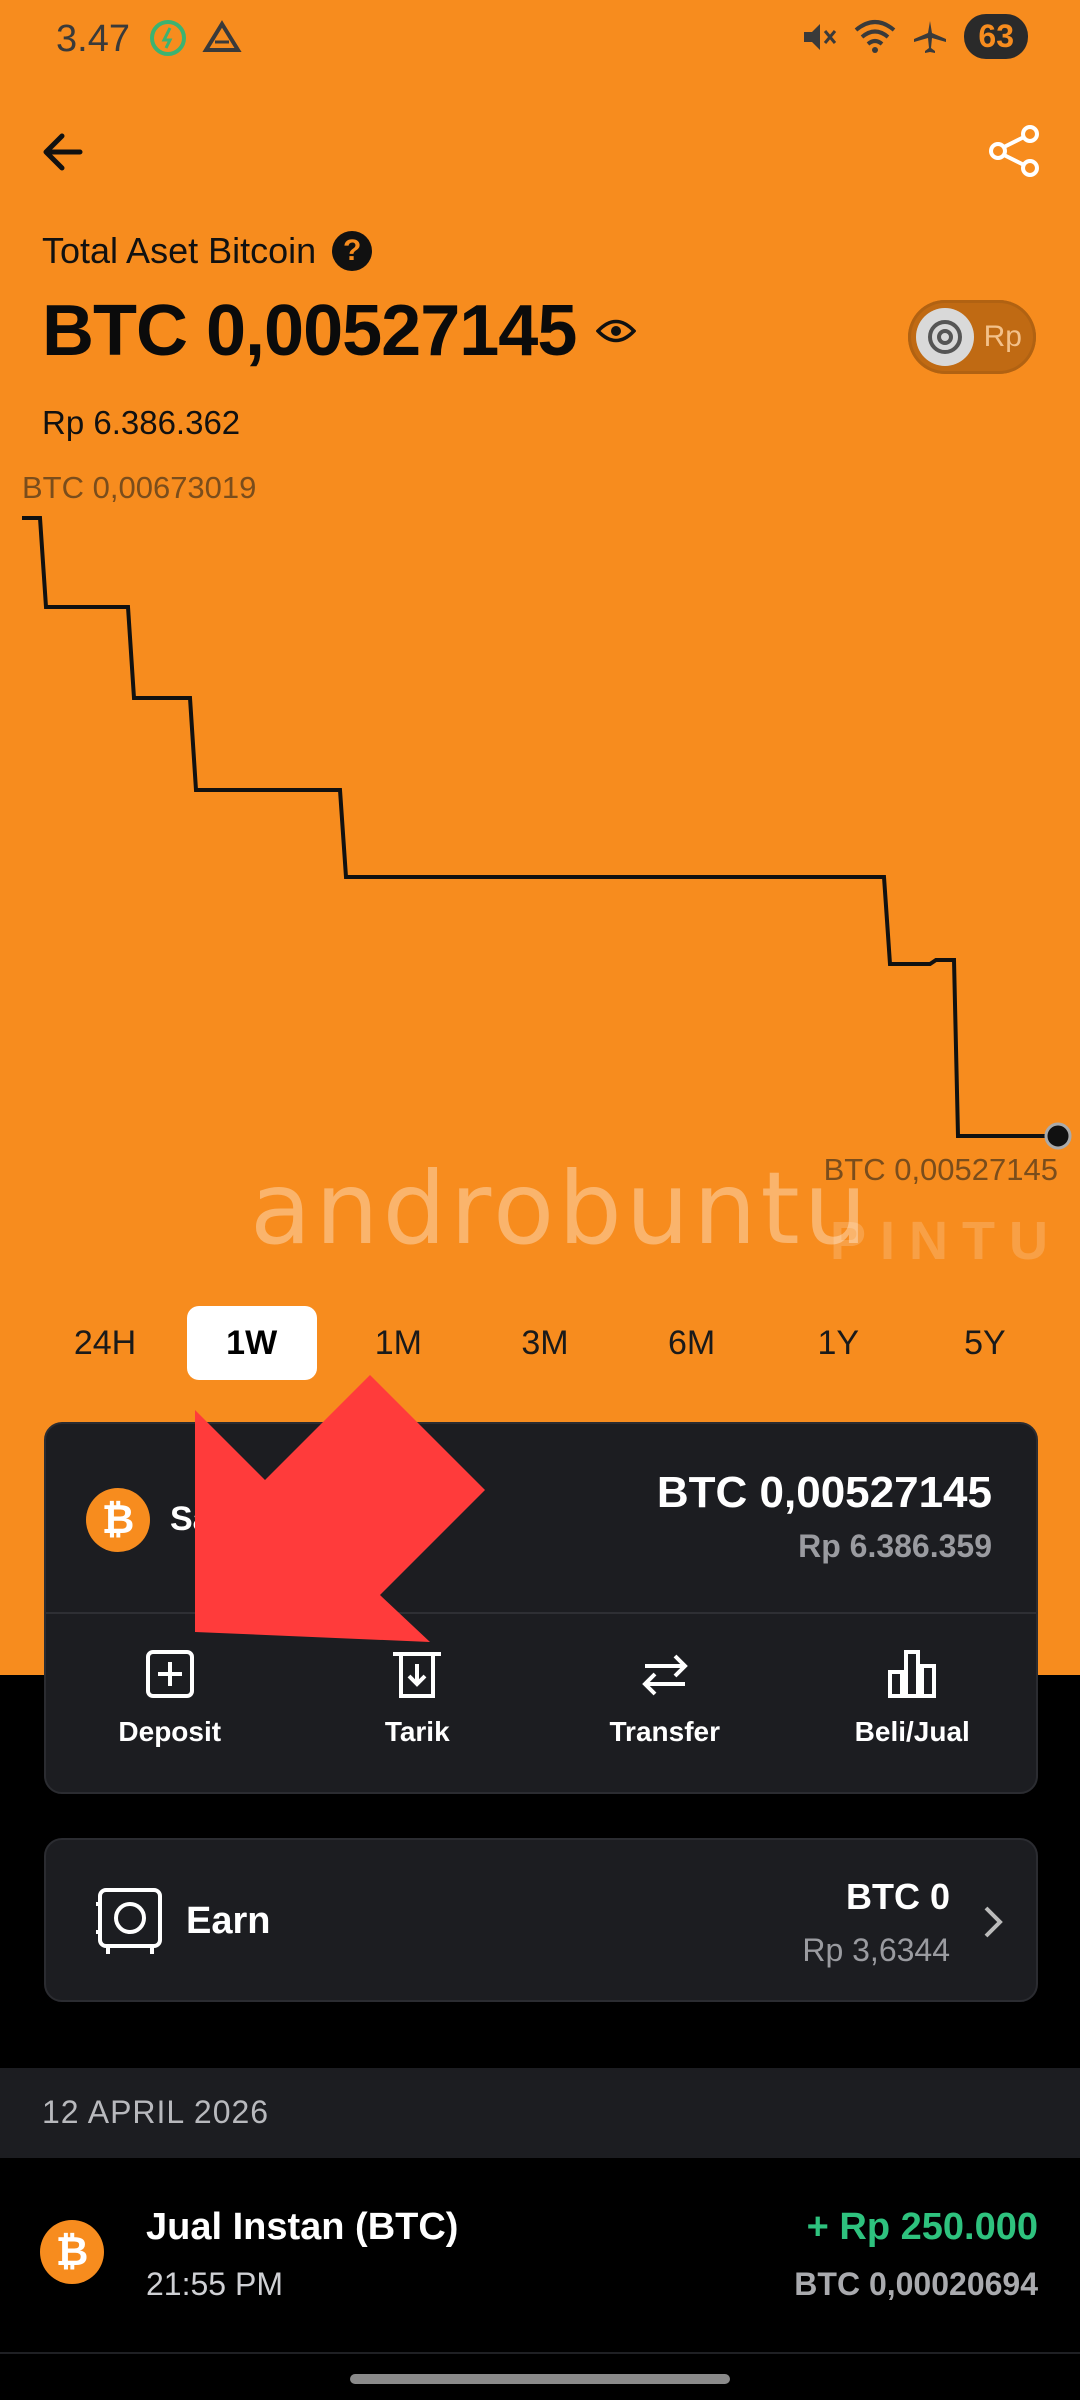 The height and width of the screenshot is (2400, 1080). Describe the element at coordinates (895, 1546) in the screenshot. I see `wallet-fiat-balance: Rp 6.386.359` at that location.